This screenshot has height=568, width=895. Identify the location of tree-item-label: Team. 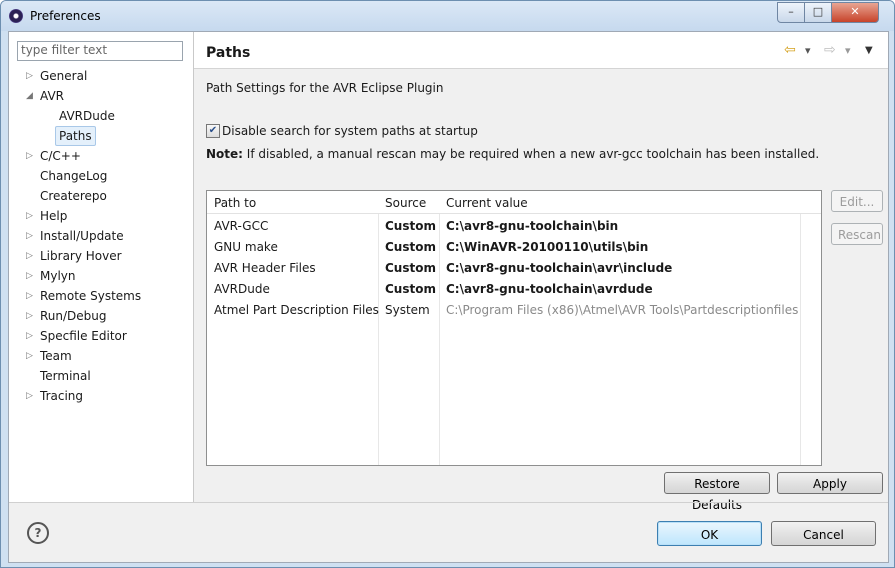
(56, 356).